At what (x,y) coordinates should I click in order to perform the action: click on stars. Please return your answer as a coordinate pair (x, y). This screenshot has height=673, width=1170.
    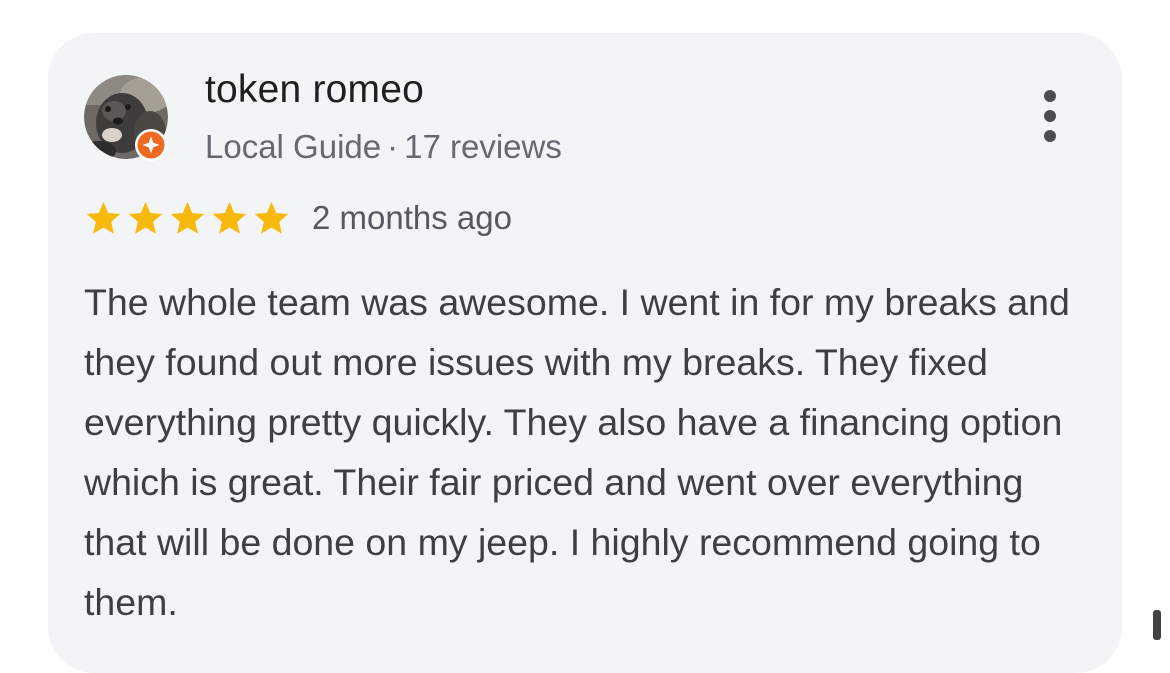
    Looking at the image, I should click on (187, 218).